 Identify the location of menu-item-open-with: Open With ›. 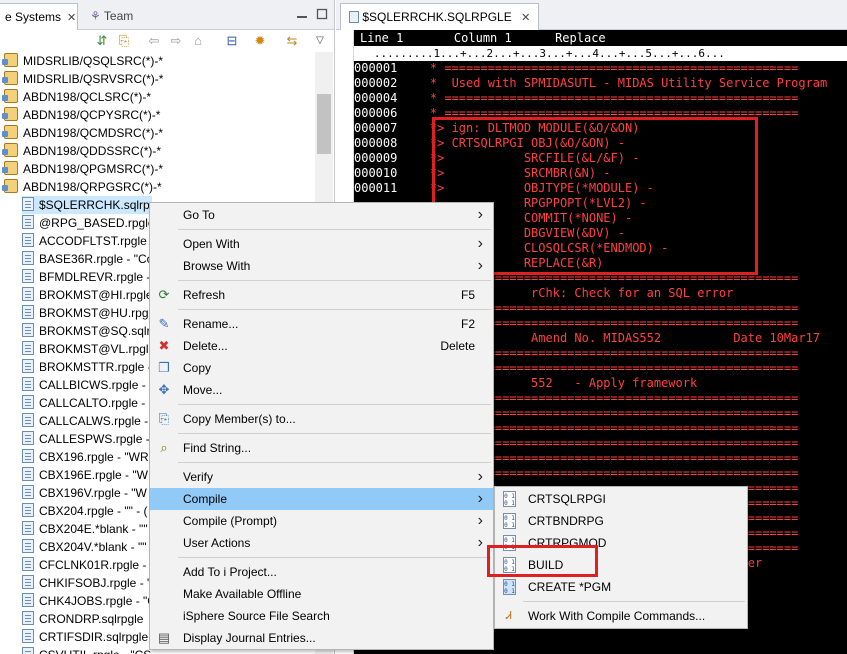
(321, 244).